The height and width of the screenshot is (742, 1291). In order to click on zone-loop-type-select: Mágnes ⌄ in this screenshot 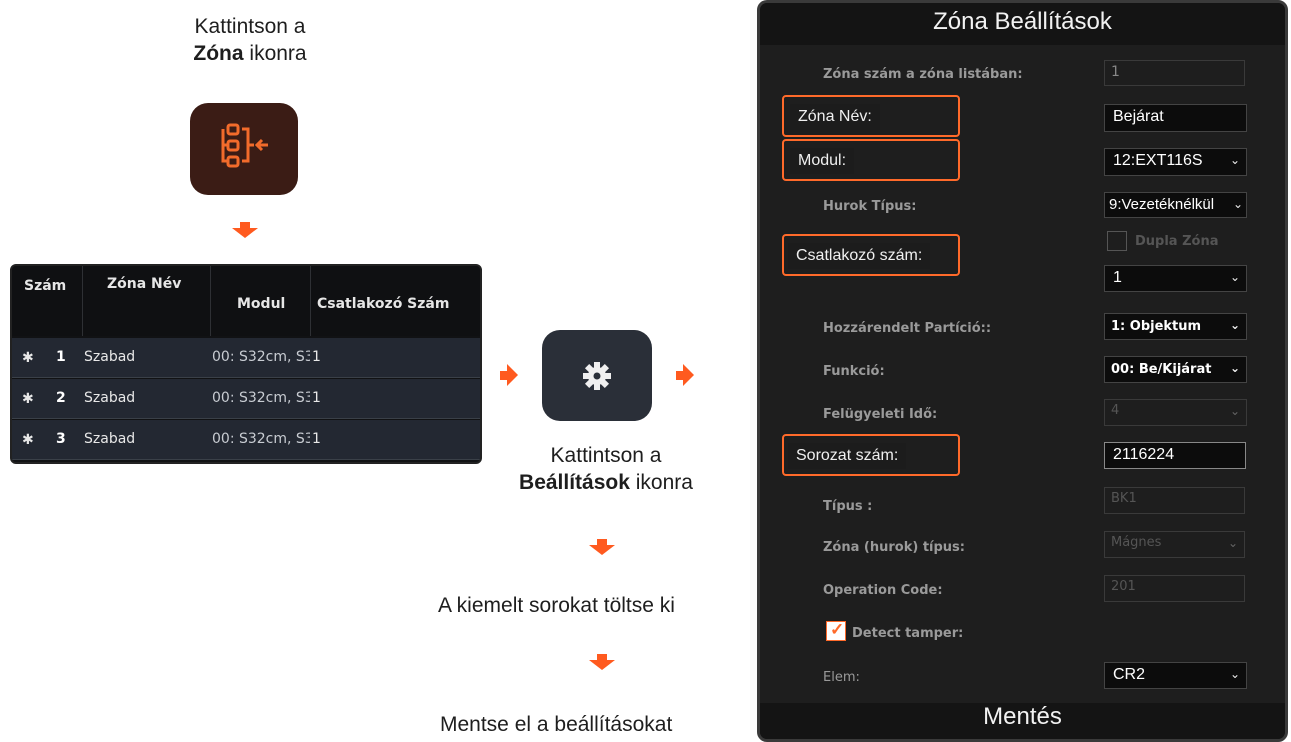, I will do `click(1174, 544)`.